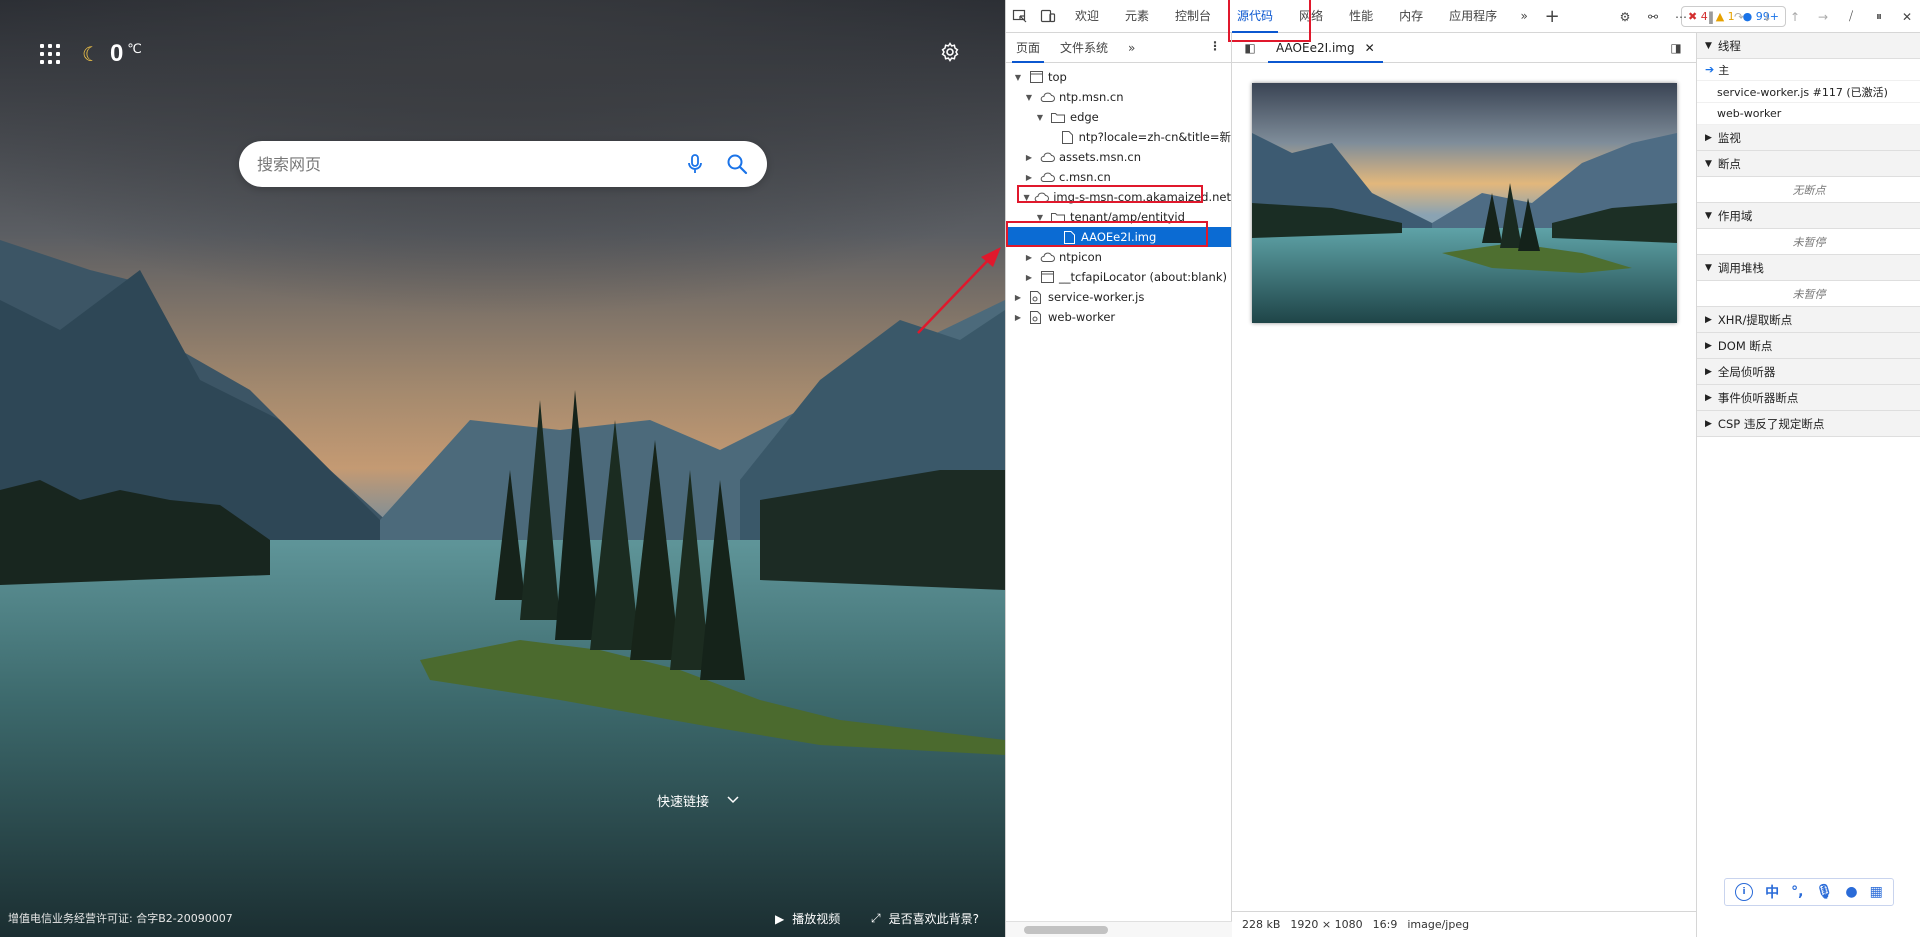 This screenshot has width=1920, height=937. I want to click on tree-item-label: AAOEe2I.img, so click(1119, 237).